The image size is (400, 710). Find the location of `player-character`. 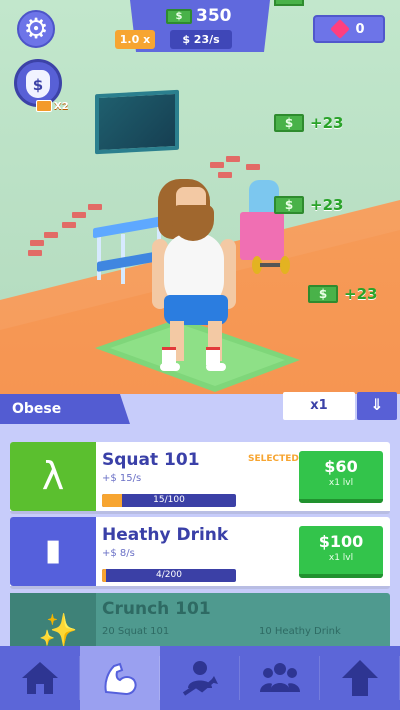

player-character is located at coordinates (195, 280).